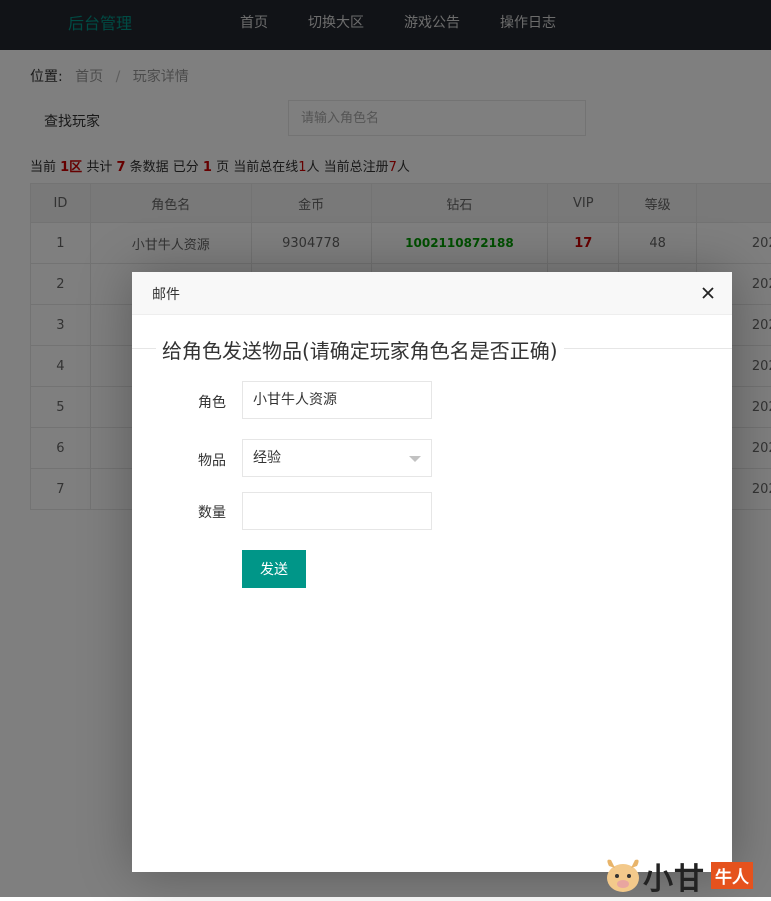 Image resolution: width=771 pixels, height=901 pixels. What do you see at coordinates (199, 460) in the screenshot?
I see `item-label: 物品` at bounding box center [199, 460].